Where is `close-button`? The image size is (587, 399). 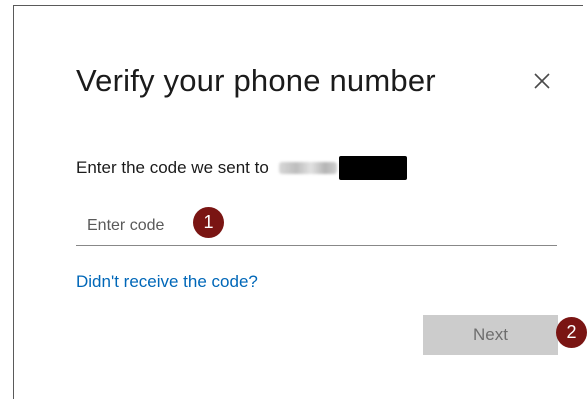 close-button is located at coordinates (543, 82).